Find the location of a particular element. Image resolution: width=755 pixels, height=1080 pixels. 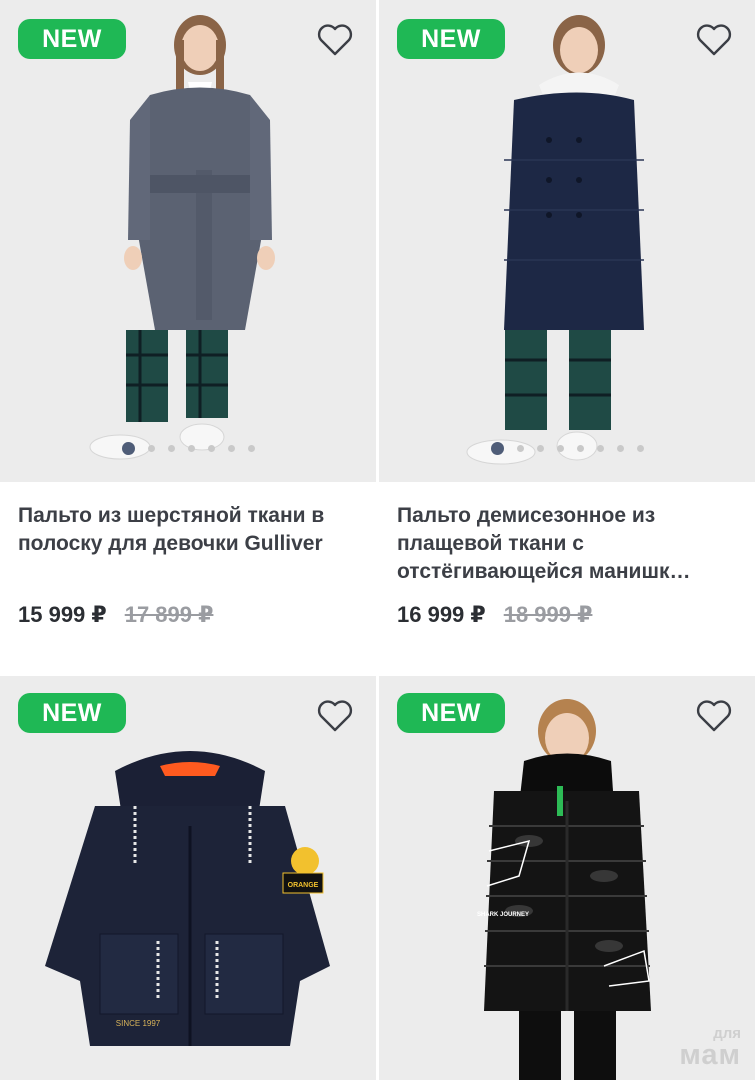

current-price: 15 999 ₽ is located at coordinates (62, 614).